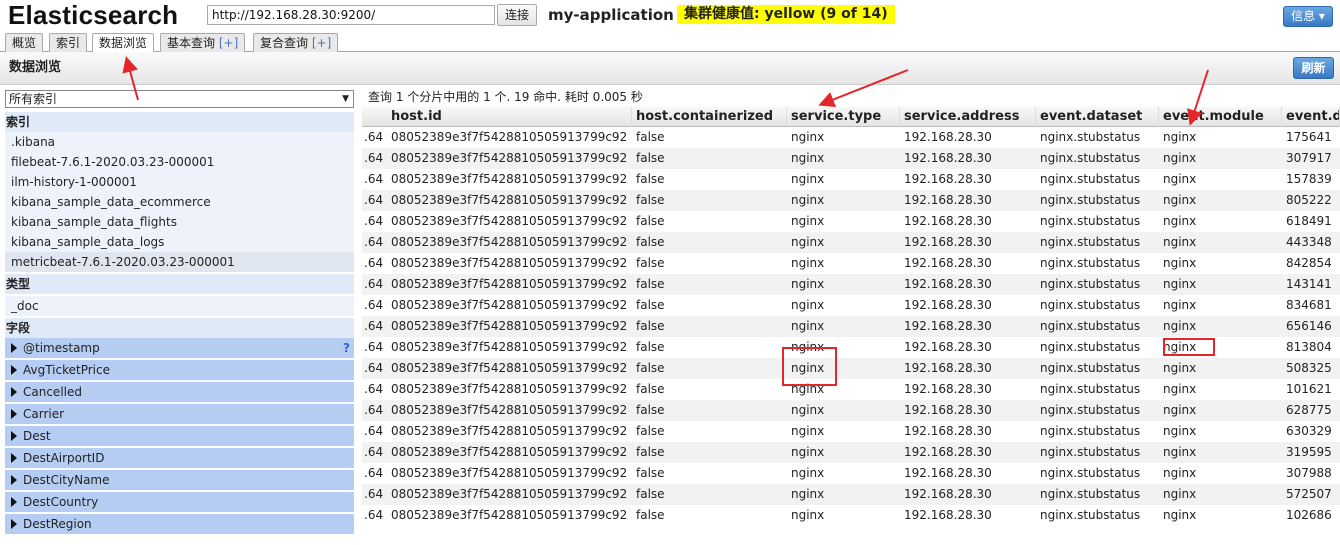  I want to click on sidebar-index-item: kibana_sample_data_logs, so click(179, 242).